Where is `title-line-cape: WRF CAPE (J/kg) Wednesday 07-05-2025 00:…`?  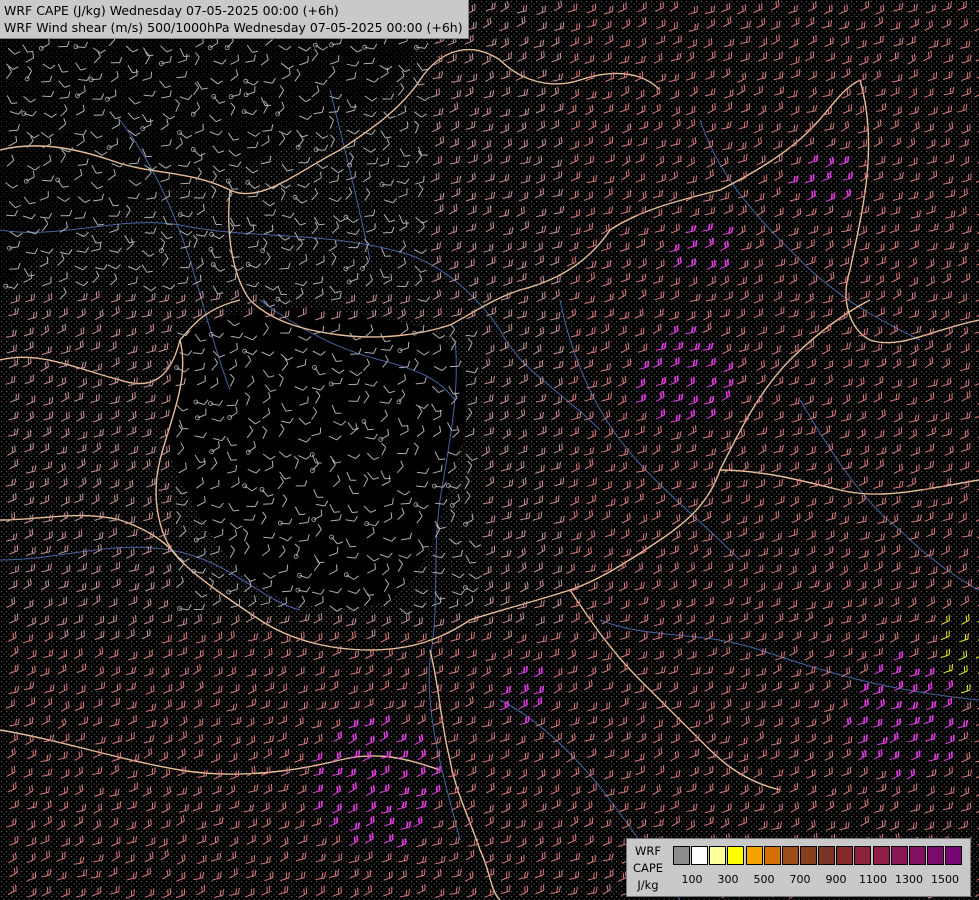
title-line-cape: WRF CAPE (J/kg) Wednesday 07-05-2025 00:… is located at coordinates (171, 10).